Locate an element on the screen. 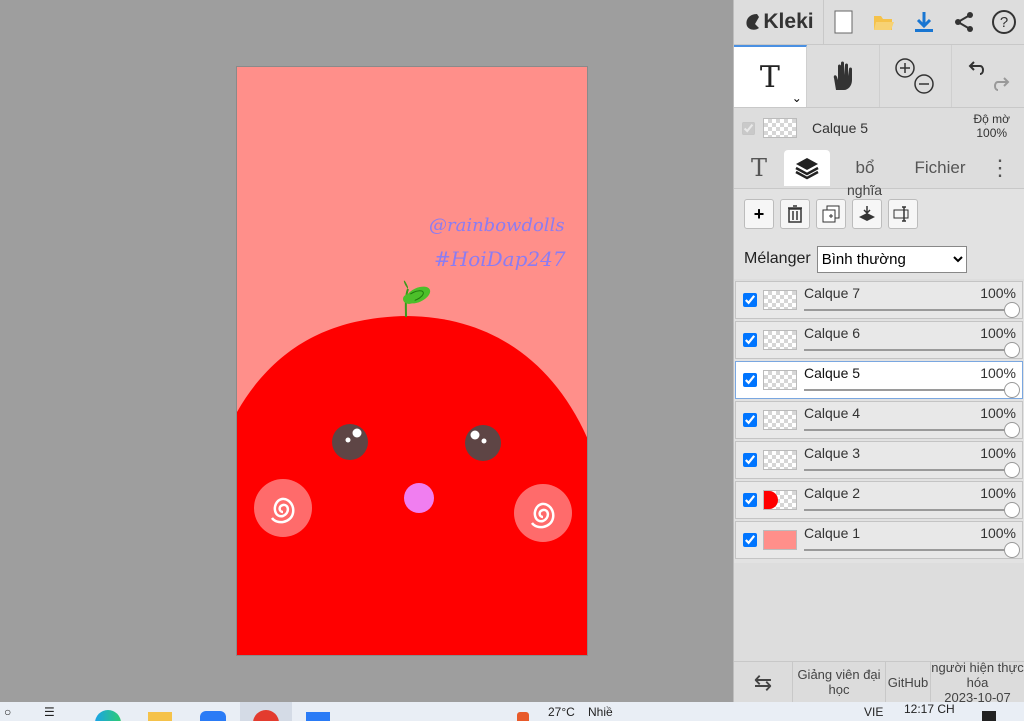  current-layer-name: Calque 5 is located at coordinates (840, 128).